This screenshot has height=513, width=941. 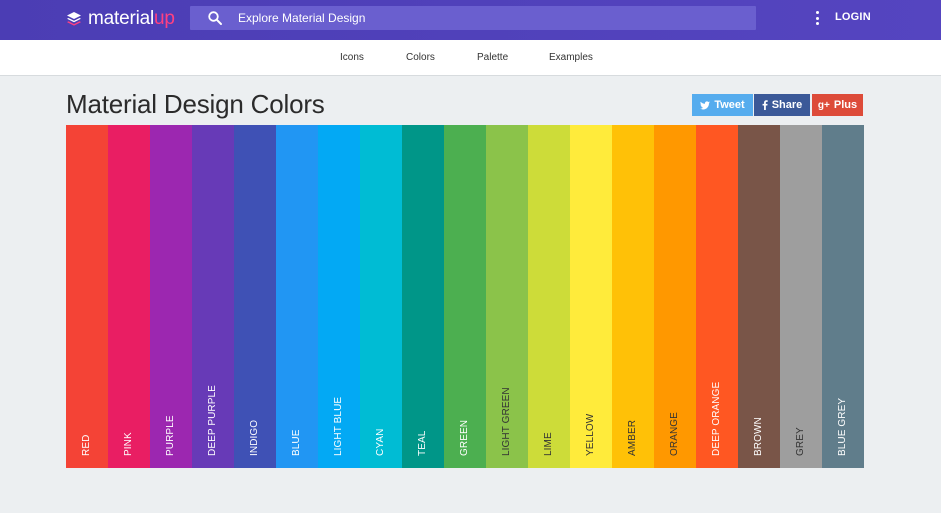 What do you see at coordinates (86, 445) in the screenshot?
I see `color-swatch-label: RED` at bounding box center [86, 445].